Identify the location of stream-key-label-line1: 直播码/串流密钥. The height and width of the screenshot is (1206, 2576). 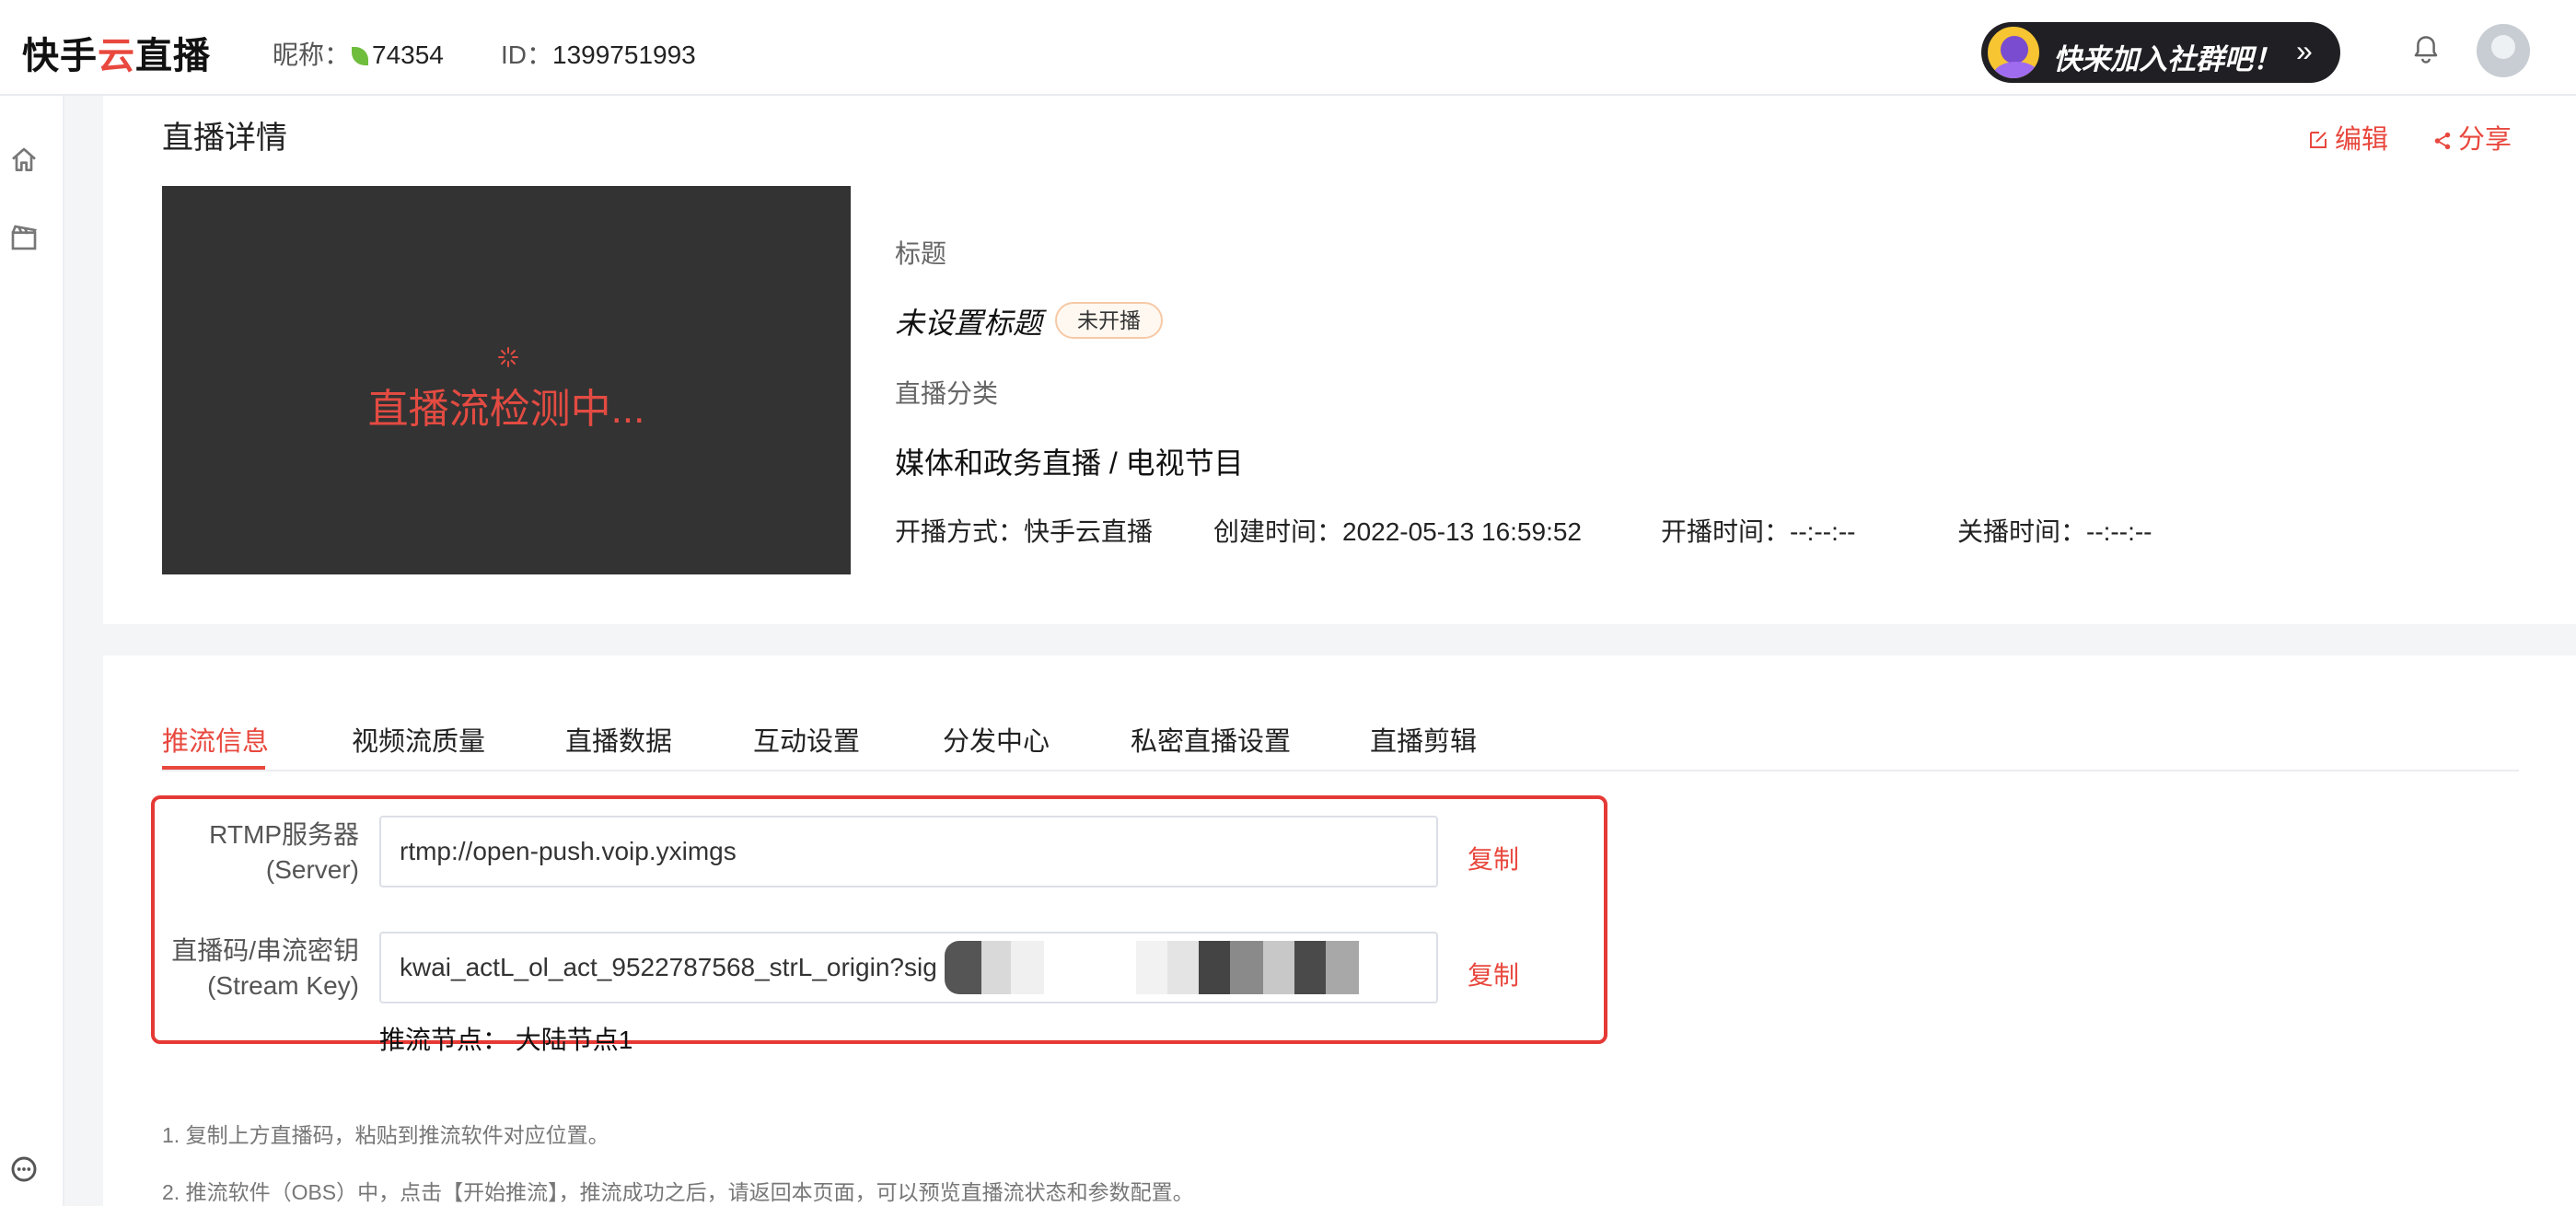
(265, 950).